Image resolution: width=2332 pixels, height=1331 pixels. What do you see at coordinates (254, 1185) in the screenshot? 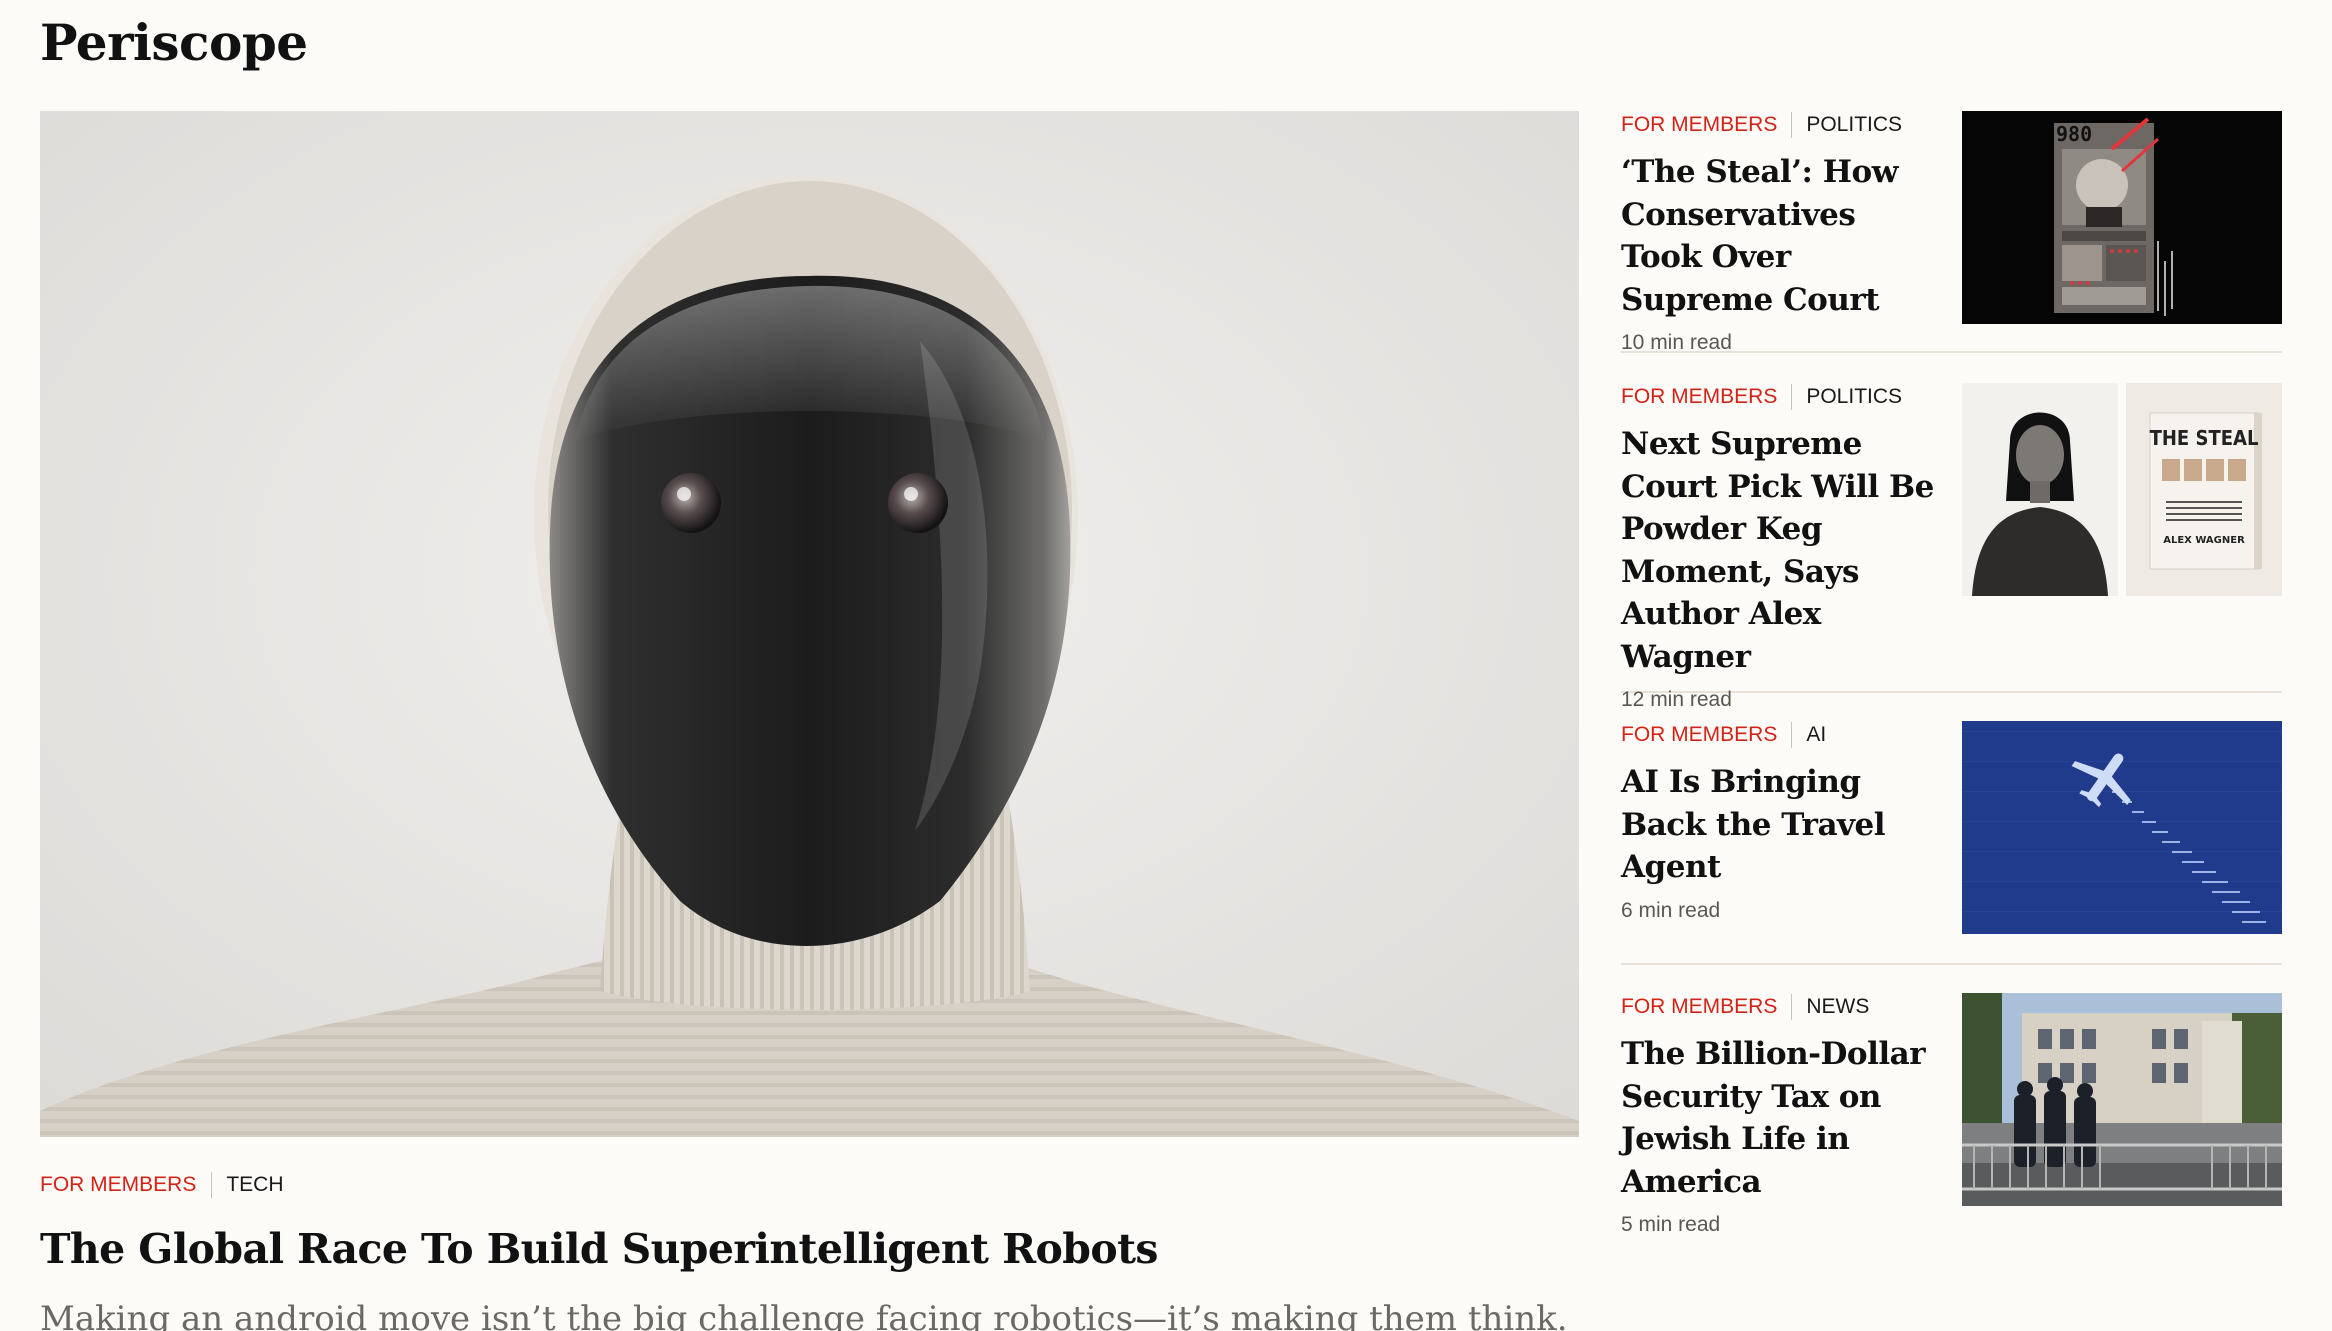
I see `topic-tag-tech: TECH` at bounding box center [254, 1185].